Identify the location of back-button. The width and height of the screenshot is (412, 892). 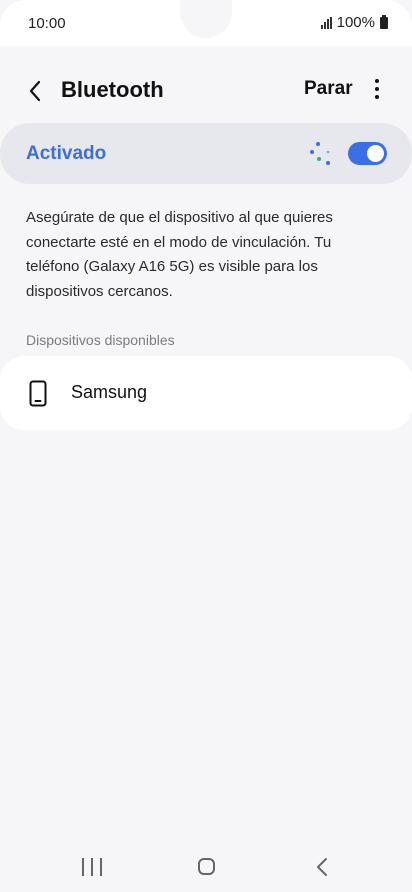
(35, 91).